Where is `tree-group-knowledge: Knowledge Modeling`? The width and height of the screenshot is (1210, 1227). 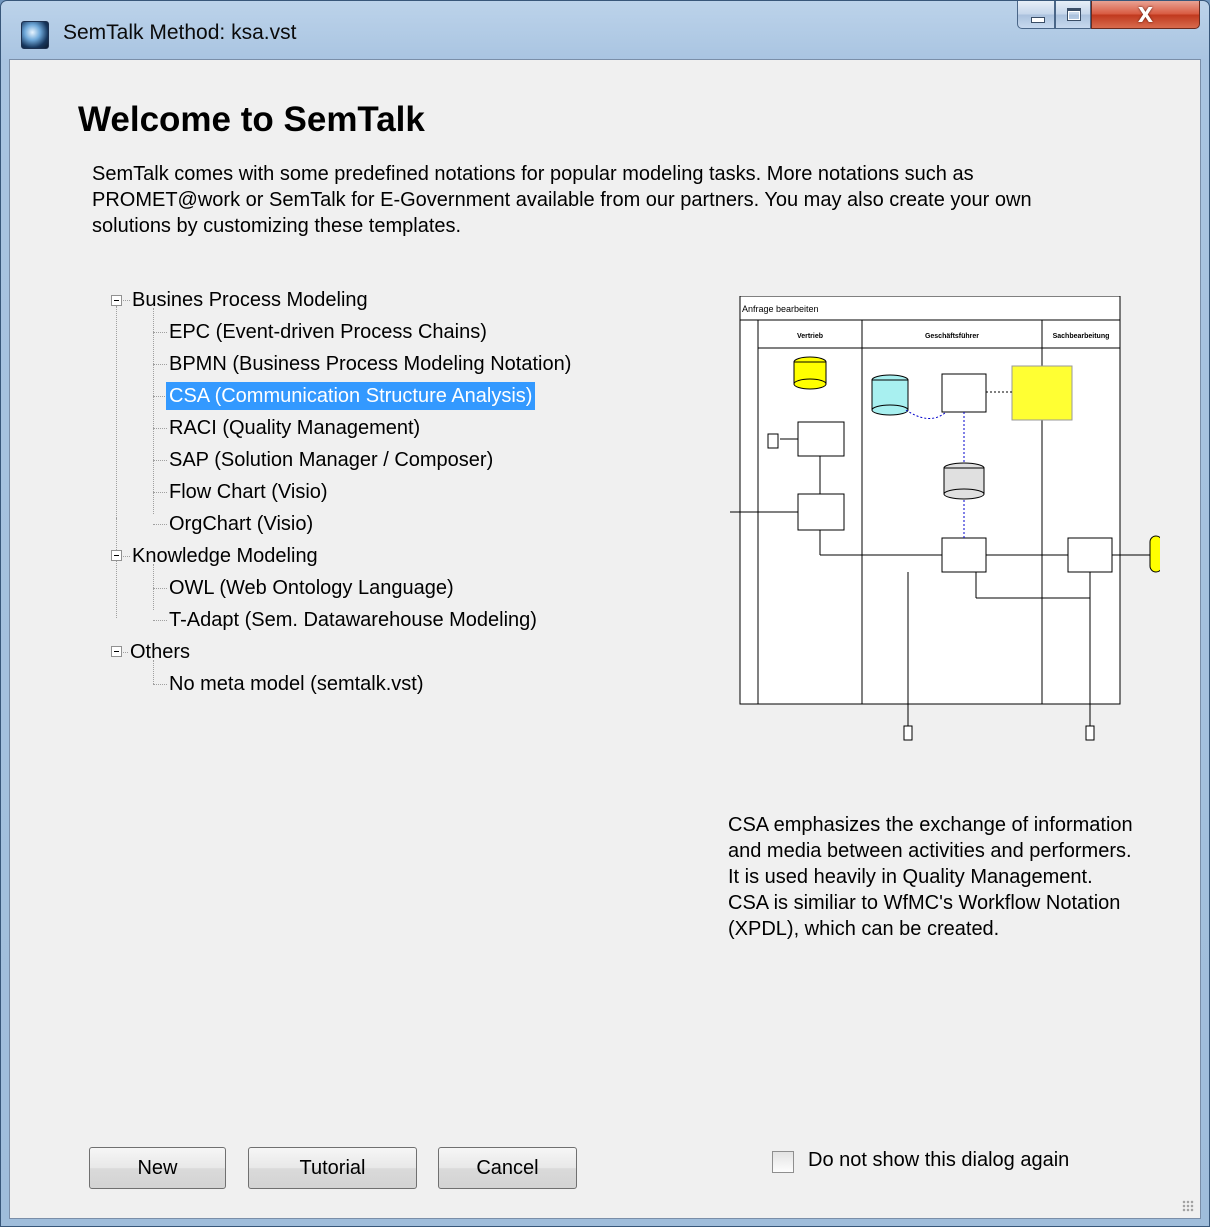 tree-group-knowledge: Knowledge Modeling is located at coordinates (225, 556).